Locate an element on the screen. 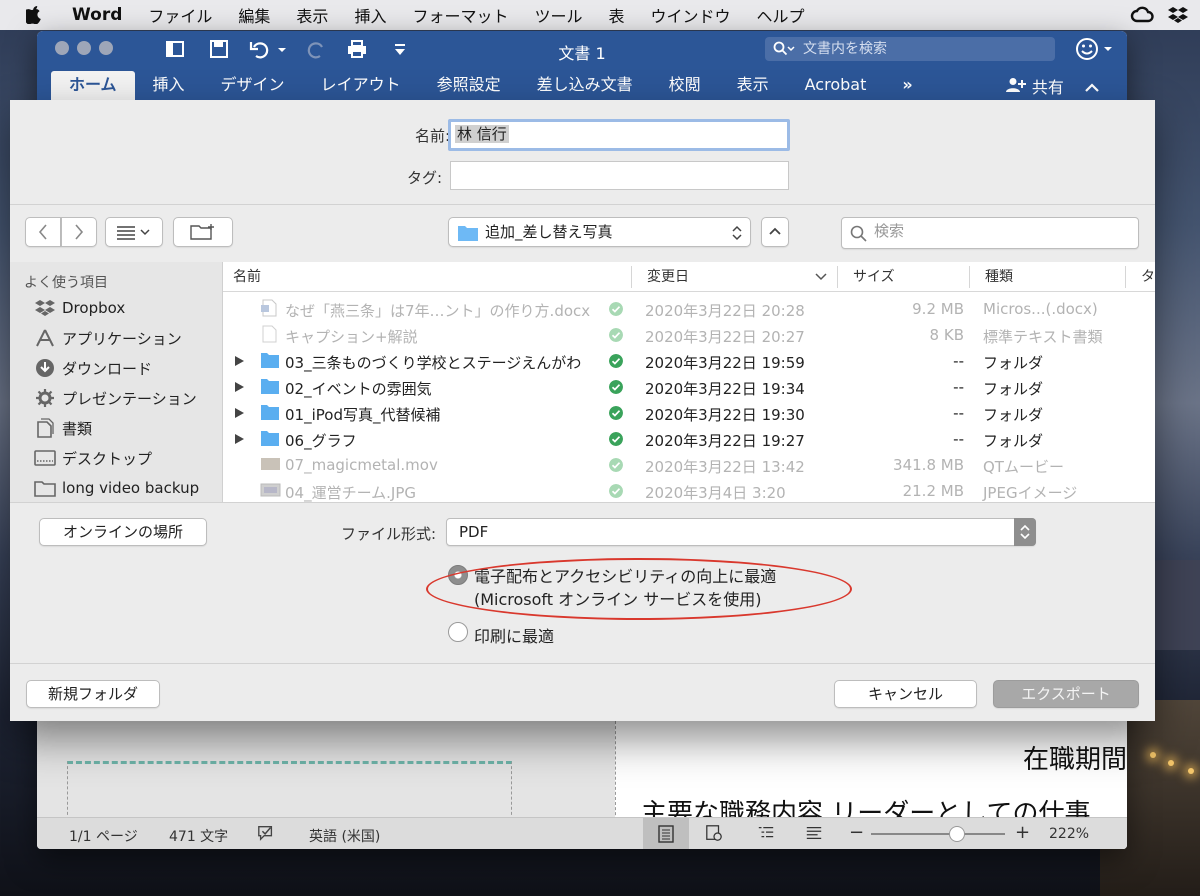  sidebar-item-long-video-backup: long video backup is located at coordinates (116, 488).